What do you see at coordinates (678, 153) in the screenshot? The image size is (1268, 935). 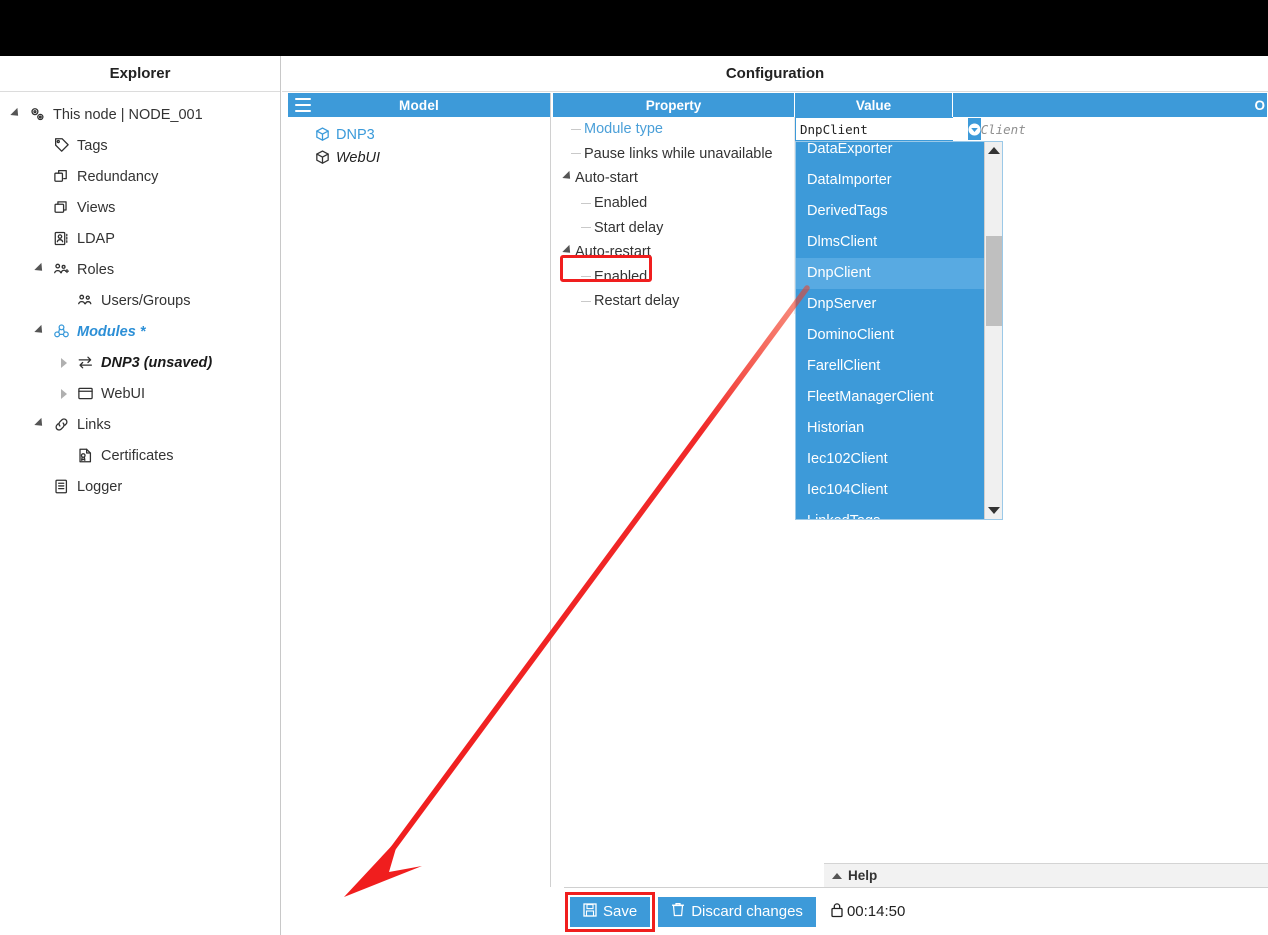 I see `property-label: Pause links while unavailable` at bounding box center [678, 153].